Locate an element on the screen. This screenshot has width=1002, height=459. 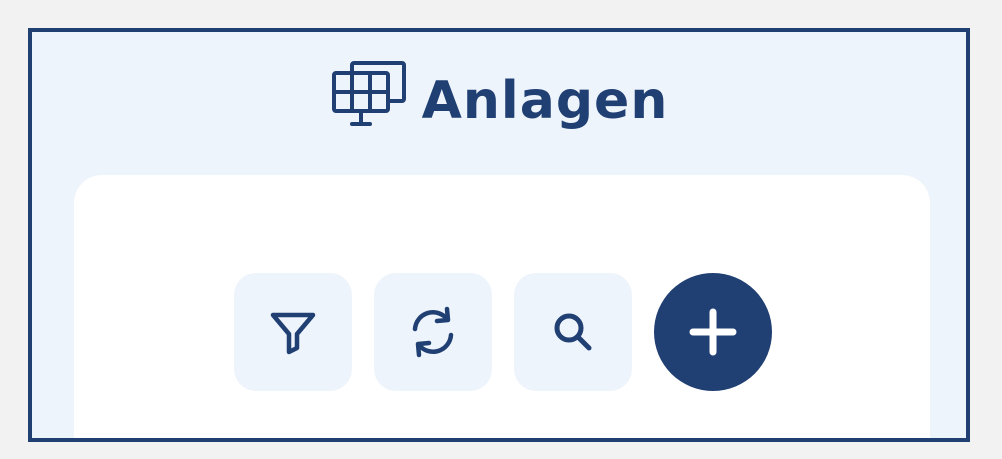
page-title: Anlagen is located at coordinates (545, 101).